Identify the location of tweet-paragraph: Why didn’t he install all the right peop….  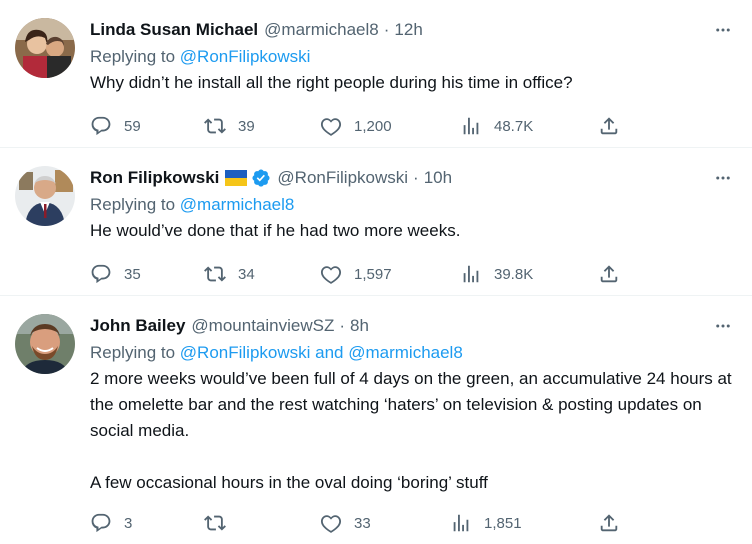
(331, 82).